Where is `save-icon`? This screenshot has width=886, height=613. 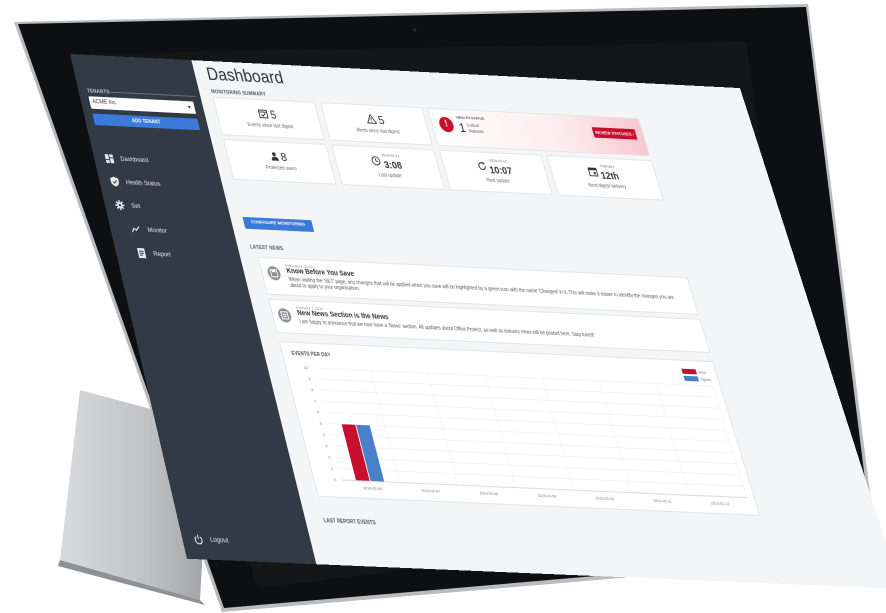 save-icon is located at coordinates (274, 273).